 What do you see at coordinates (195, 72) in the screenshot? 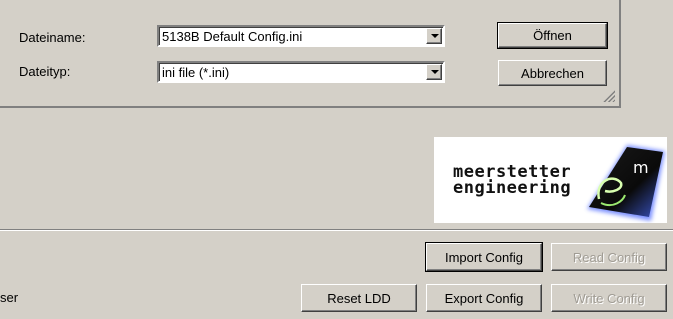
I see `filetype-value: ini file (*.ini)` at bounding box center [195, 72].